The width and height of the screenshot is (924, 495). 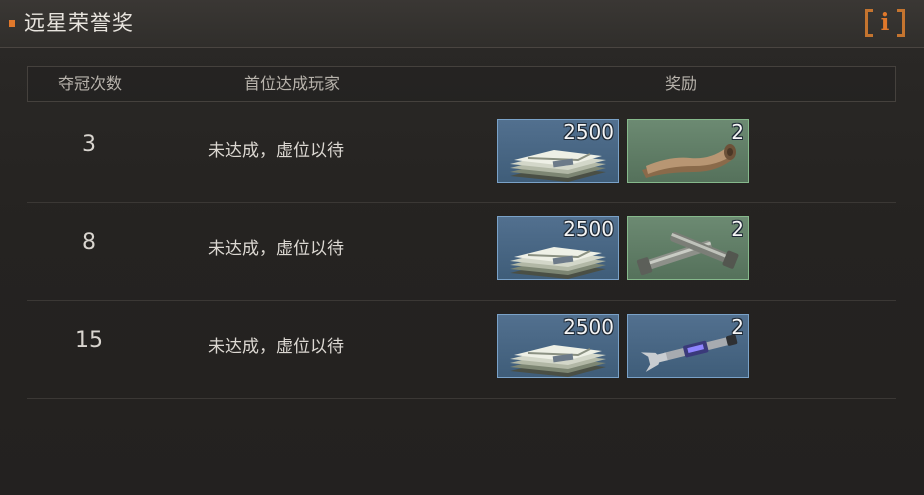 I want to click on reward-metal-bolts: 2, so click(x=688, y=248).